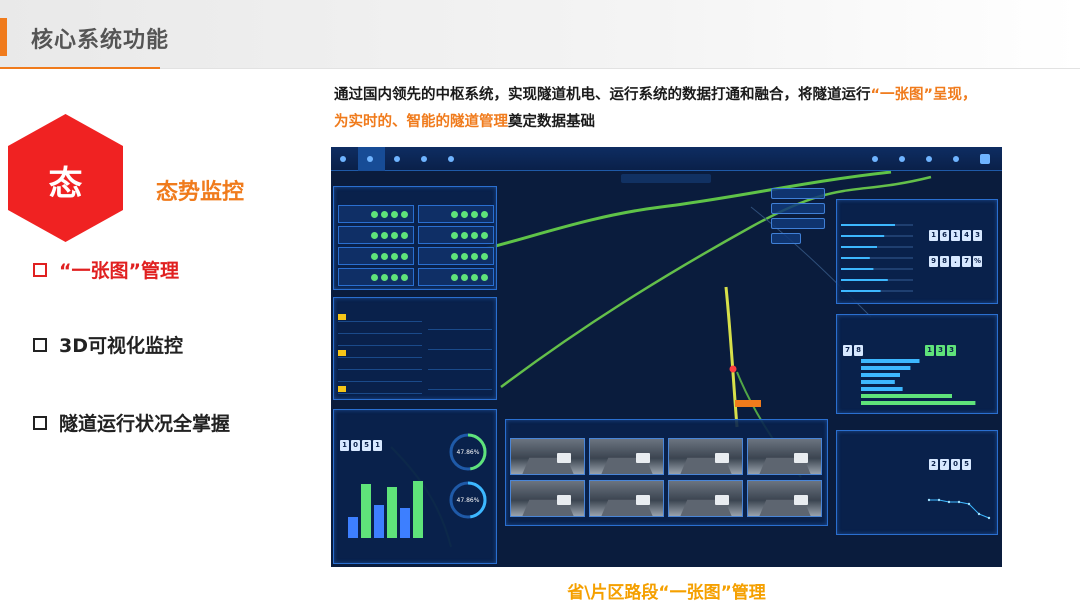 This screenshot has height=608, width=1080. What do you see at coordinates (857, 269) in the screenshot?
I see `progress-fill` at bounding box center [857, 269].